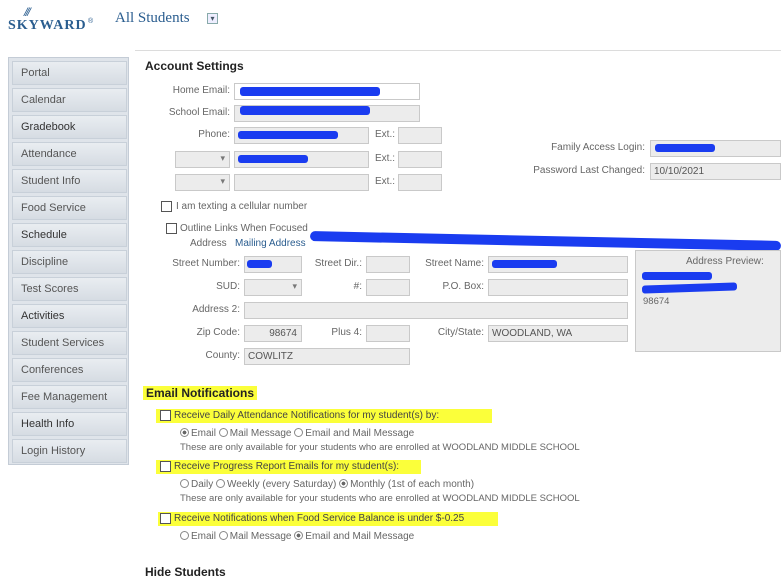  I want to click on chevron-down-icon: ▾, so click(222, 181).